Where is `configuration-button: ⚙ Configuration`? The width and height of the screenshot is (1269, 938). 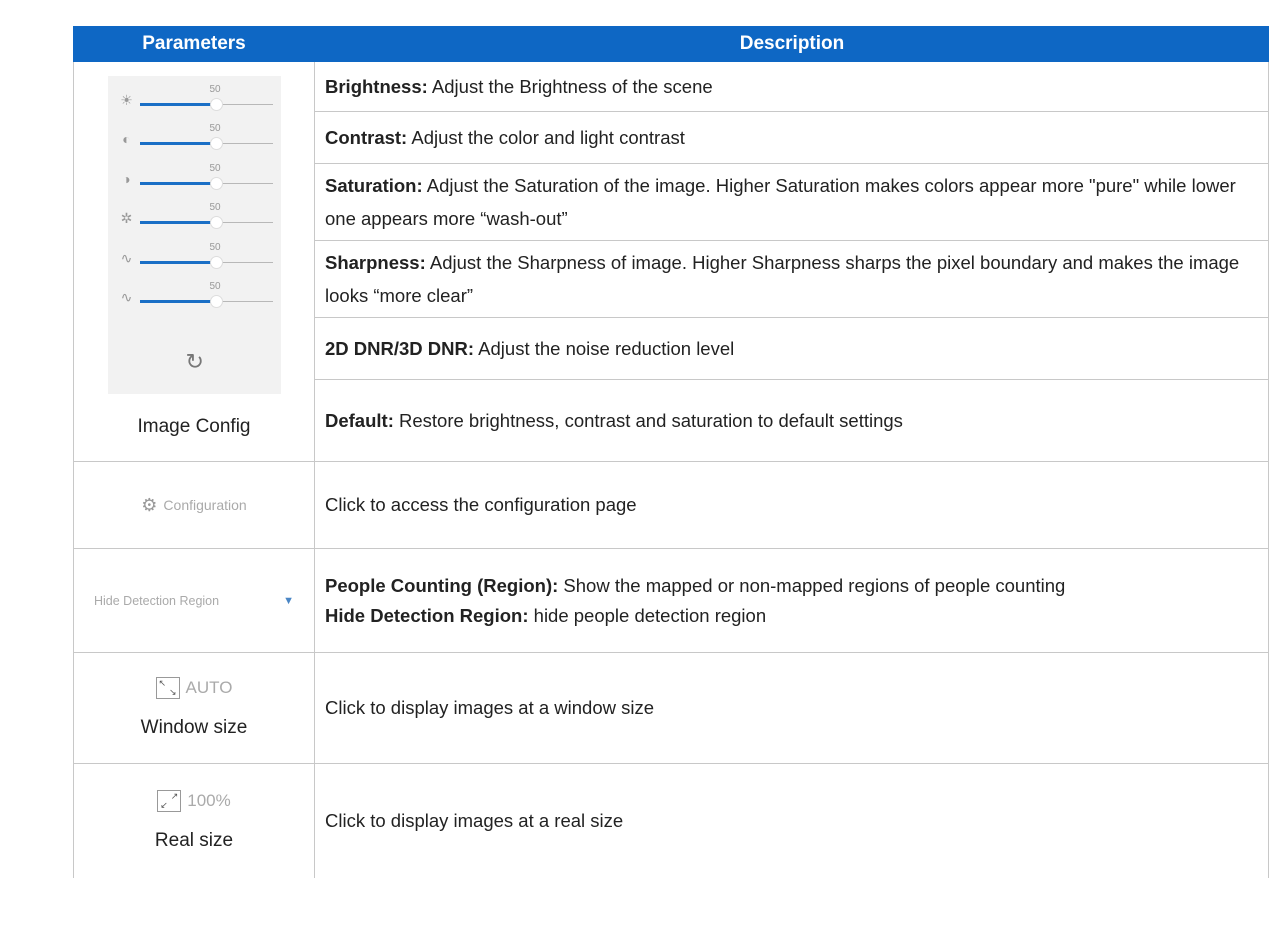
configuration-button: ⚙ Configuration is located at coordinates (193, 505).